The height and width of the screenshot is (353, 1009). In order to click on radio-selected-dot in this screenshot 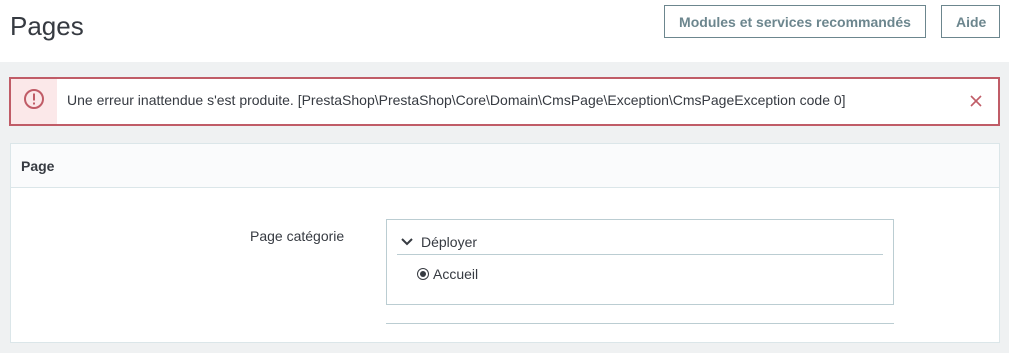, I will do `click(423, 274)`.